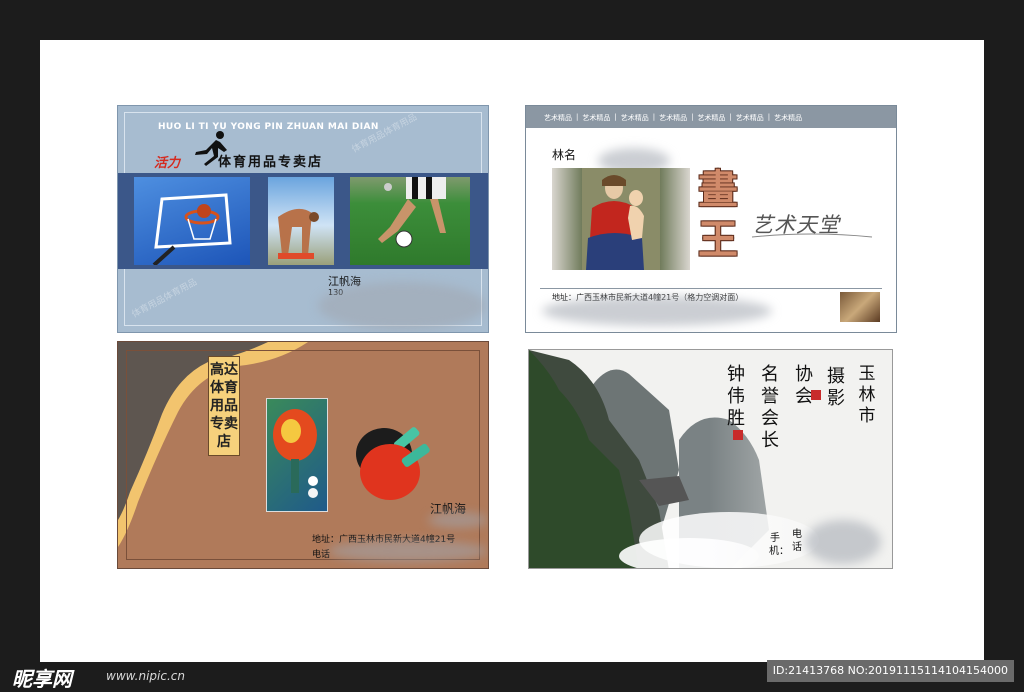 The width and height of the screenshot is (1024, 692). Describe the element at coordinates (271, 162) in the screenshot. I see `shop-name: 体育用品专卖店` at that location.